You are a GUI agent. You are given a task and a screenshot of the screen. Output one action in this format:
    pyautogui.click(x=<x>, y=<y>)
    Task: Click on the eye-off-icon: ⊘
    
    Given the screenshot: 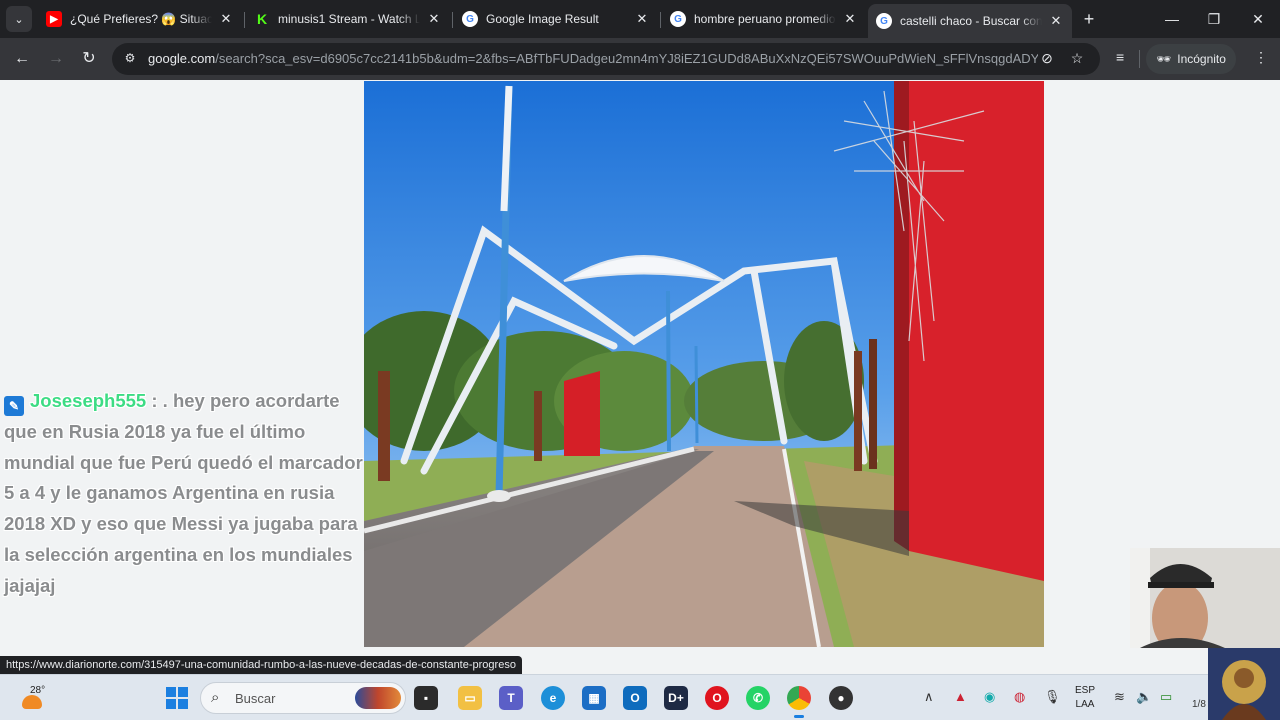 What is the action you would take?
    pyautogui.click(x=1047, y=59)
    